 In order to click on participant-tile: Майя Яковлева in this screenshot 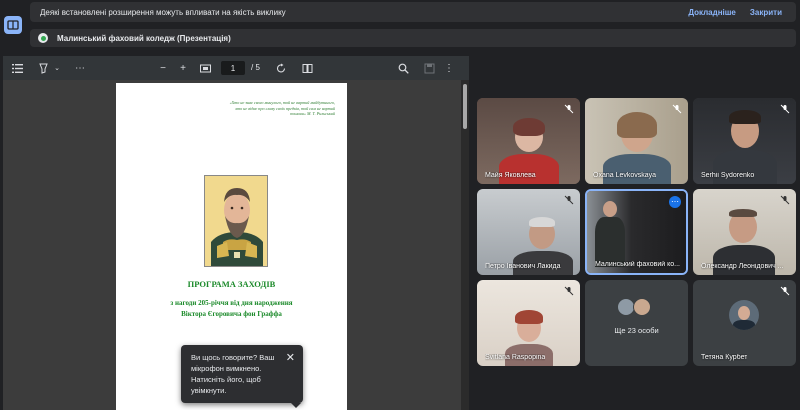, I will do `click(528, 141)`.